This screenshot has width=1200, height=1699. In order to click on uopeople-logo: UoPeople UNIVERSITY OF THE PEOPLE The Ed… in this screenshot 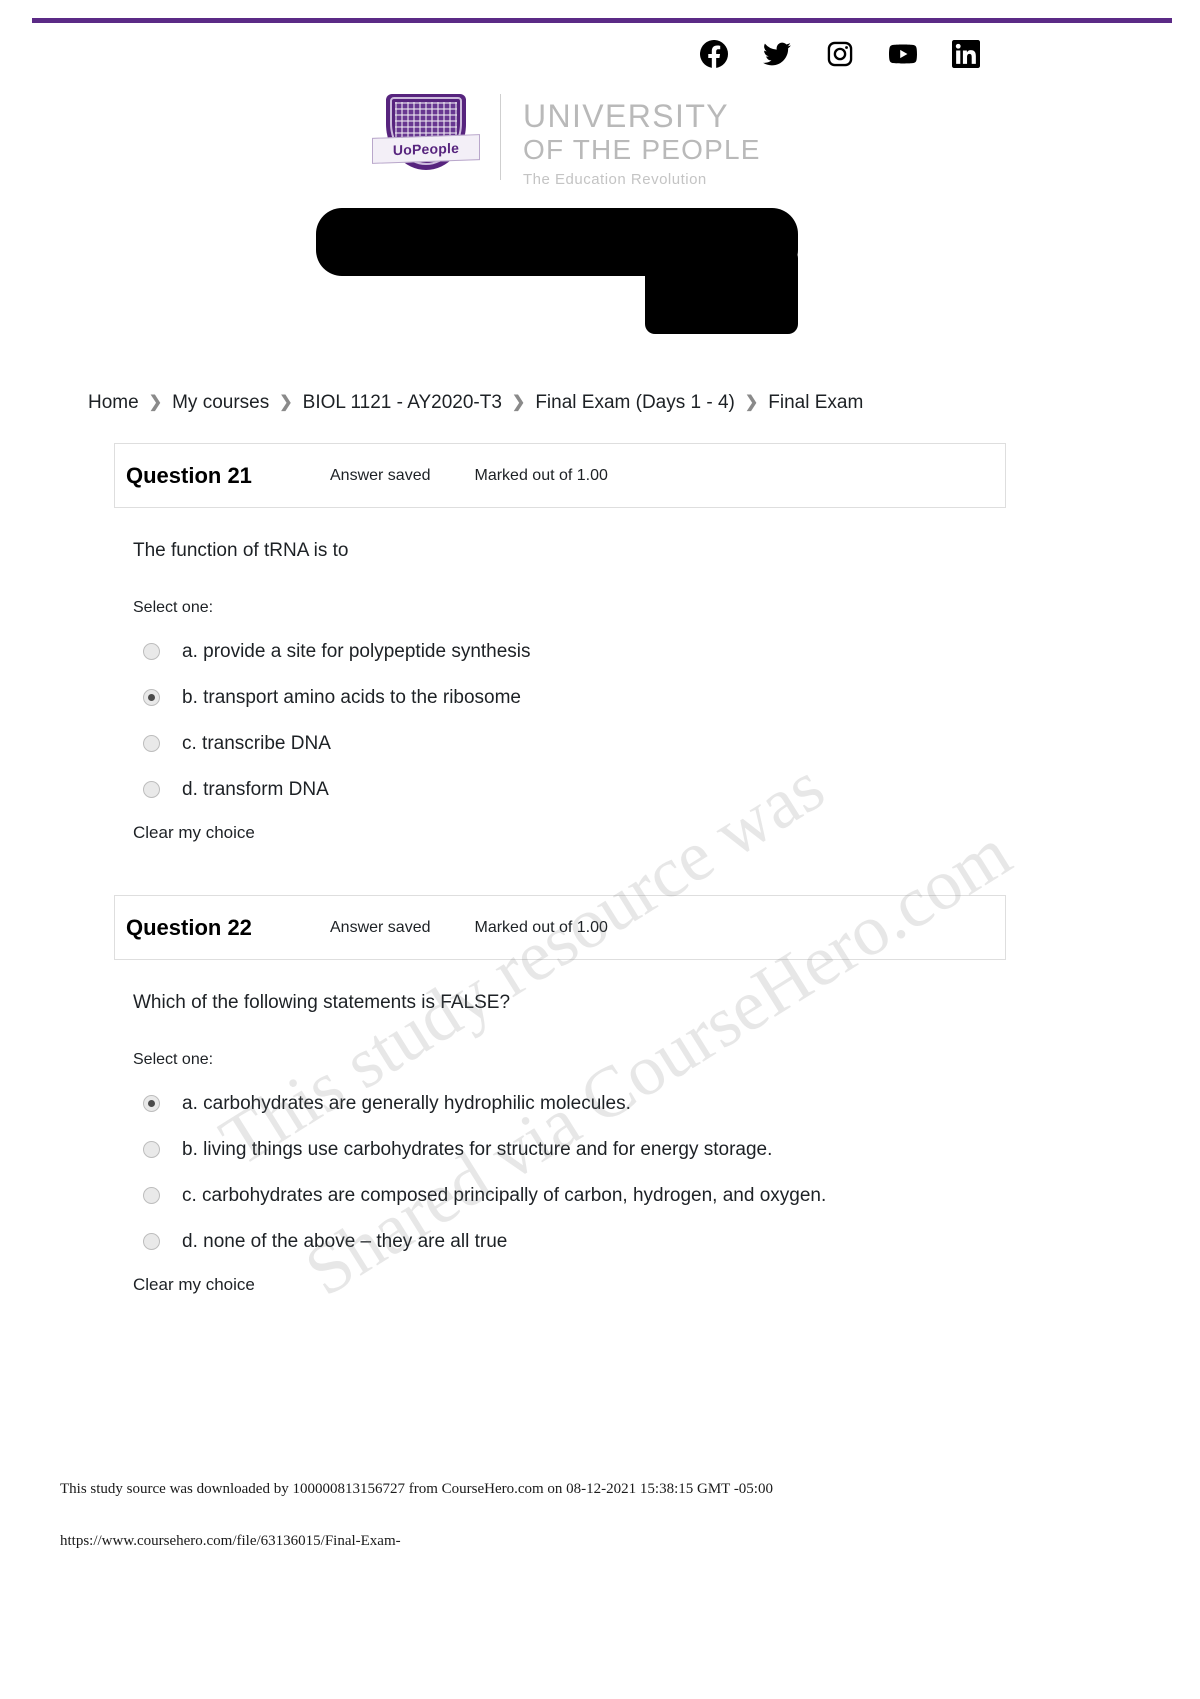, I will do `click(566, 140)`.